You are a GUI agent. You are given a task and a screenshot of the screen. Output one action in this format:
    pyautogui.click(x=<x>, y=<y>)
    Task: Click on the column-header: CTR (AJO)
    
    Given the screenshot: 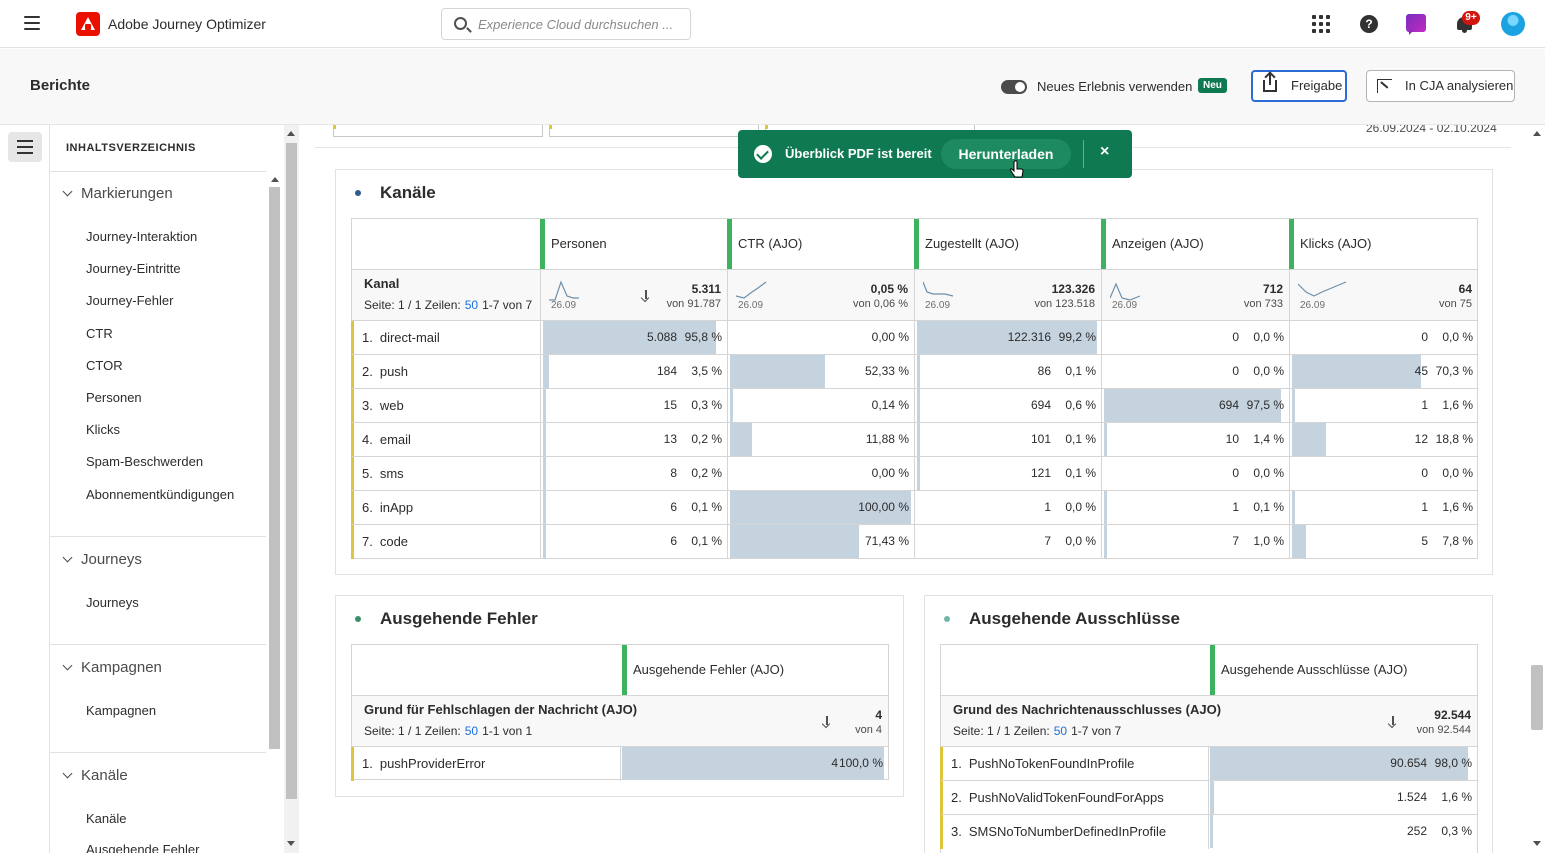 What is the action you would take?
    pyautogui.click(x=820, y=244)
    